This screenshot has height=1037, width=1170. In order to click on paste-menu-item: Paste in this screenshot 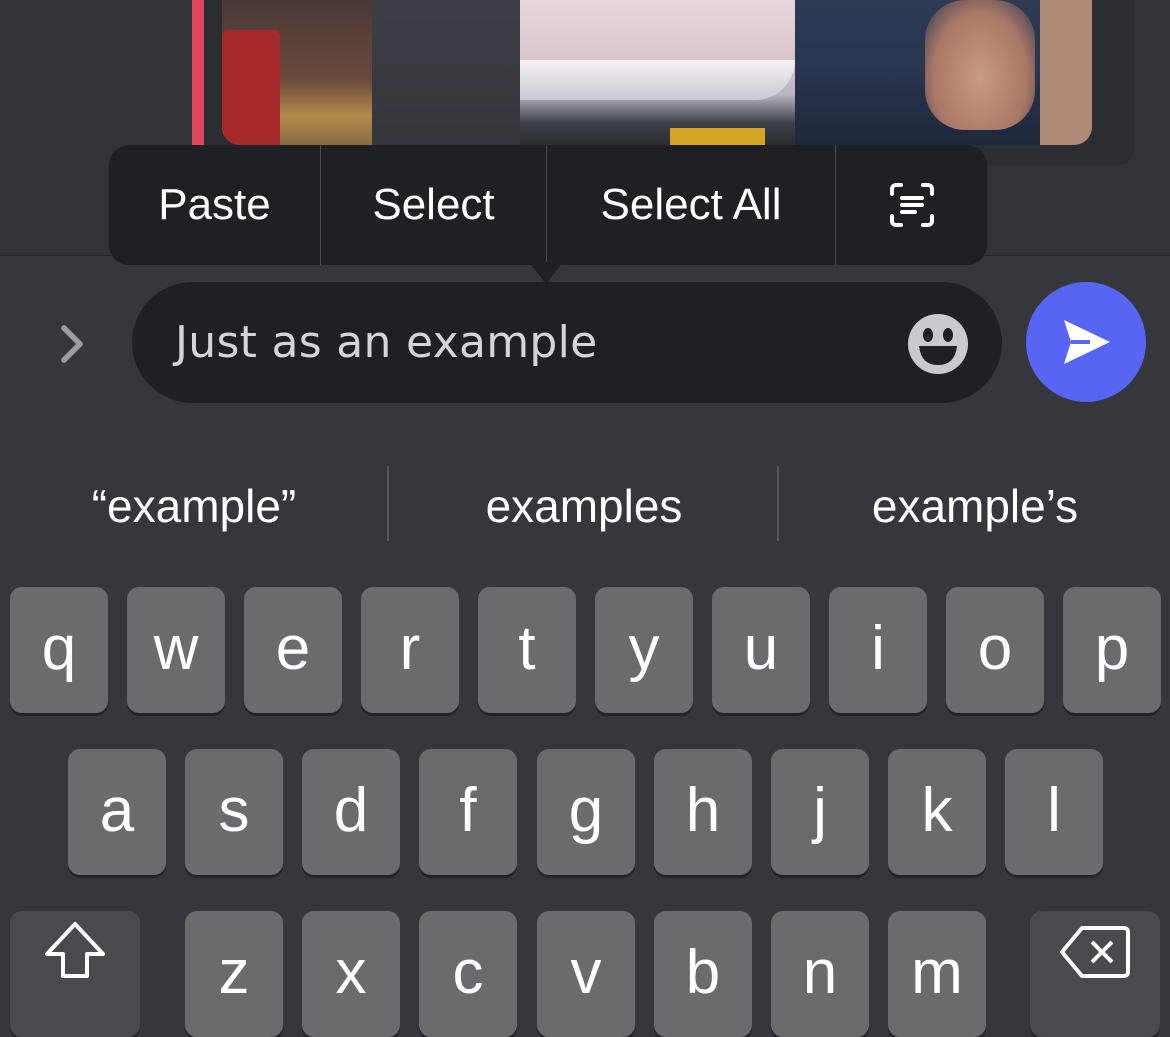, I will do `click(214, 205)`.